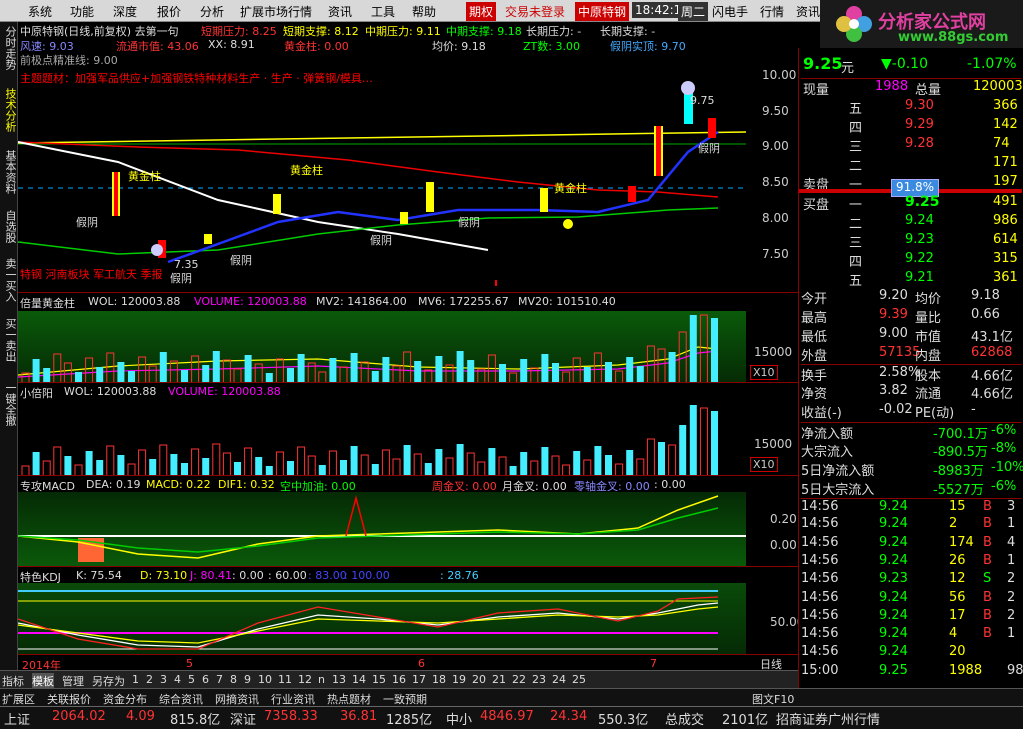  I want to click on tick-row: 14:56 9.23 12 S 2, so click(911, 580).